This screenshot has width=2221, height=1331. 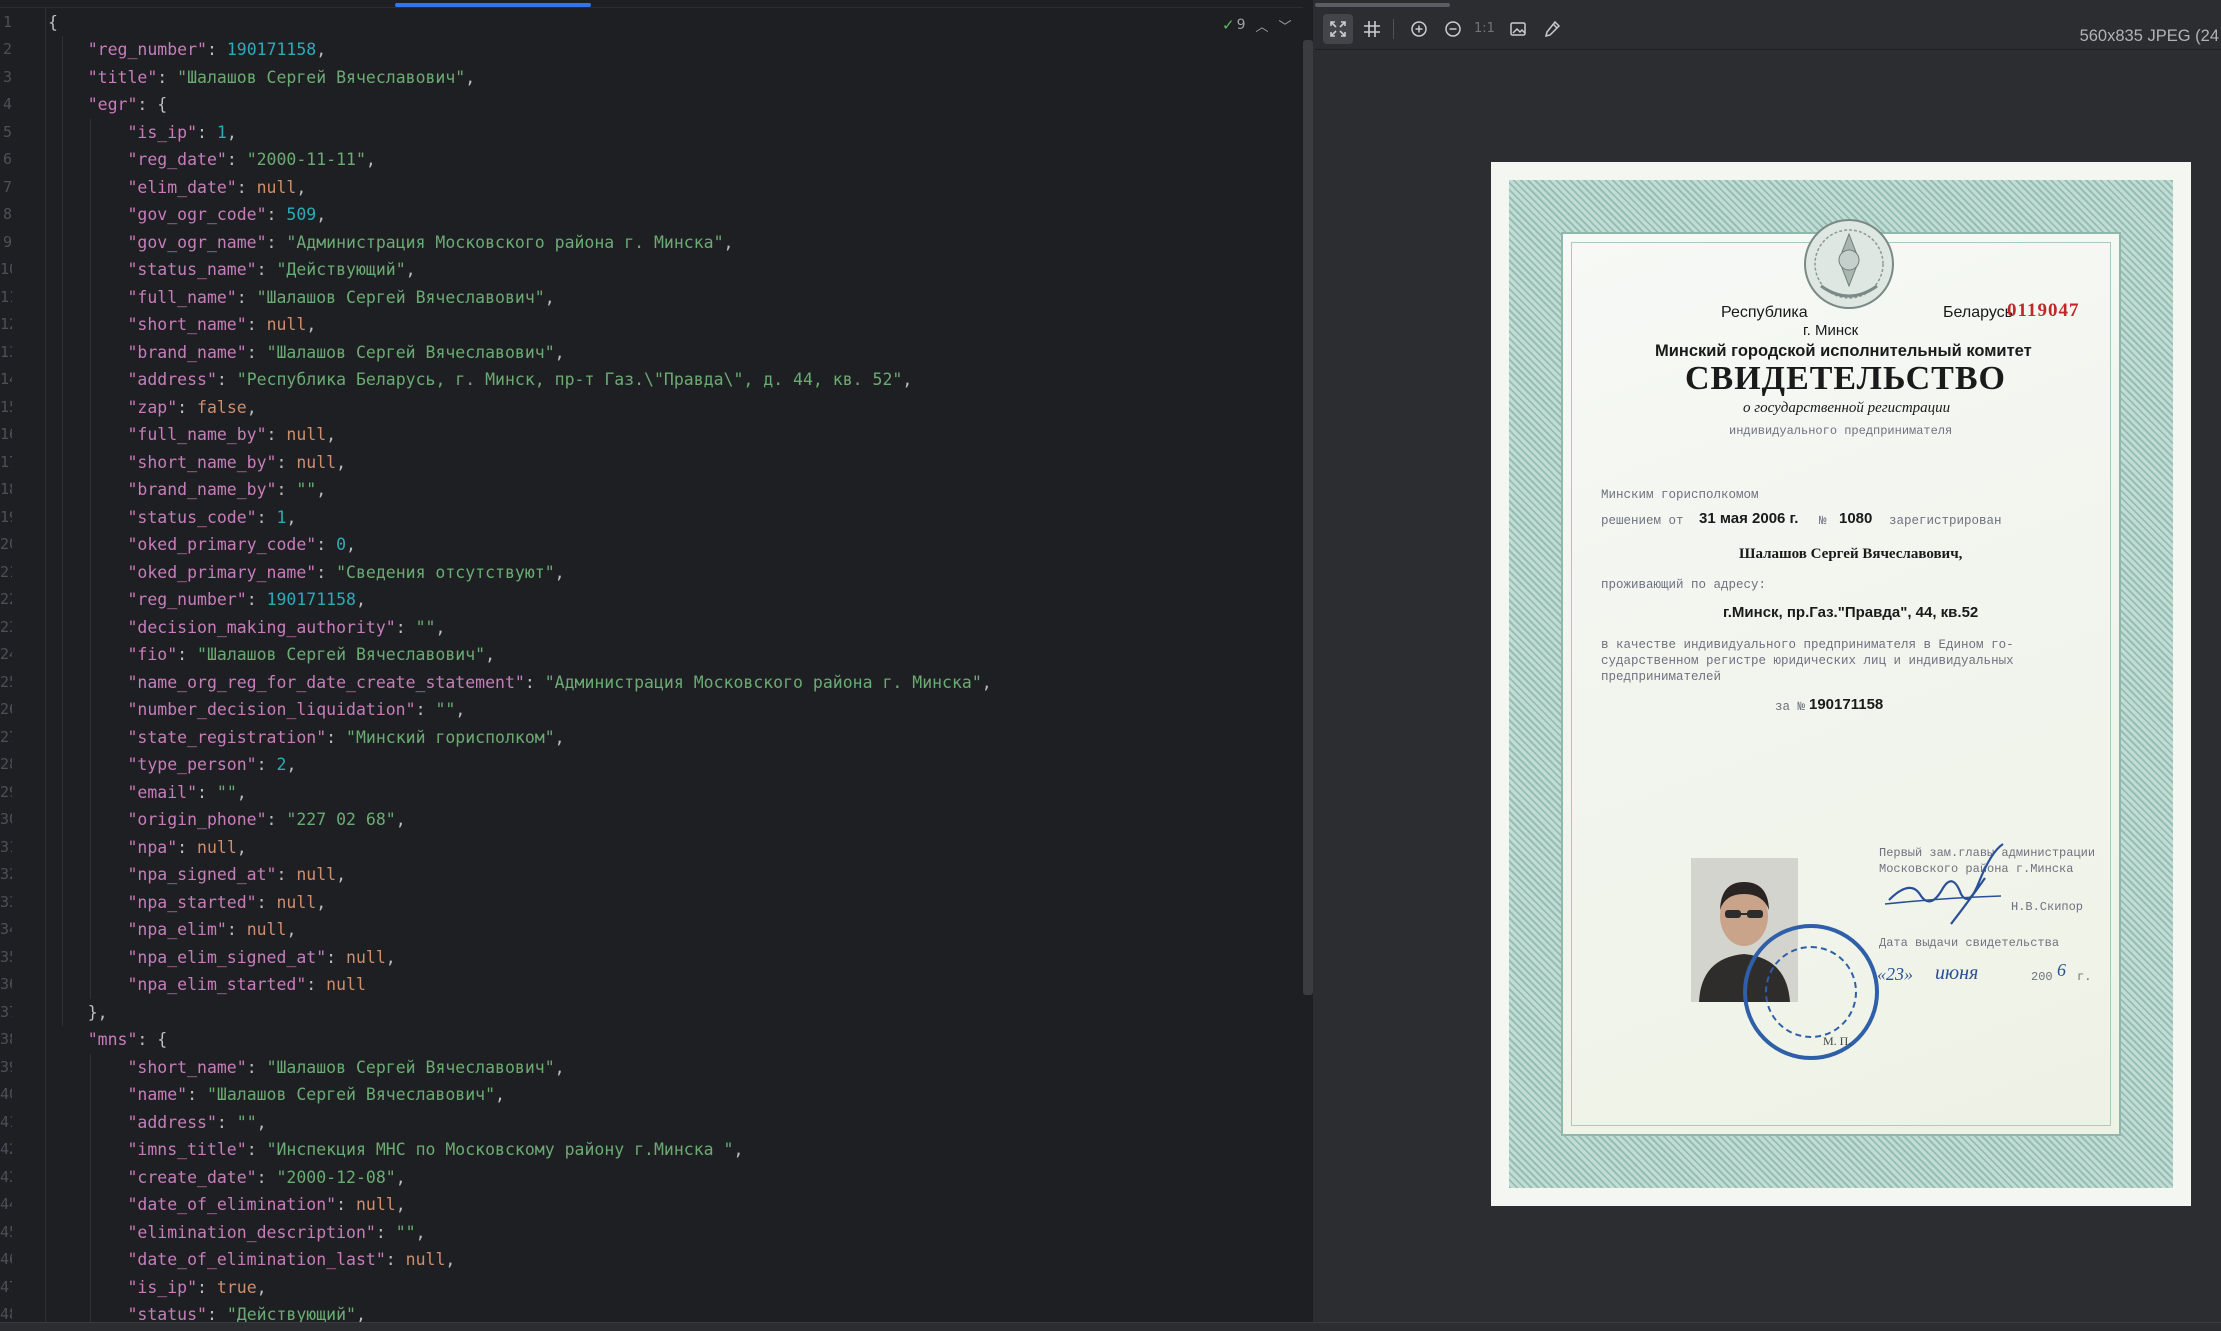 What do you see at coordinates (1484, 28) in the screenshot?
I see `actual-size-button: 1:1` at bounding box center [1484, 28].